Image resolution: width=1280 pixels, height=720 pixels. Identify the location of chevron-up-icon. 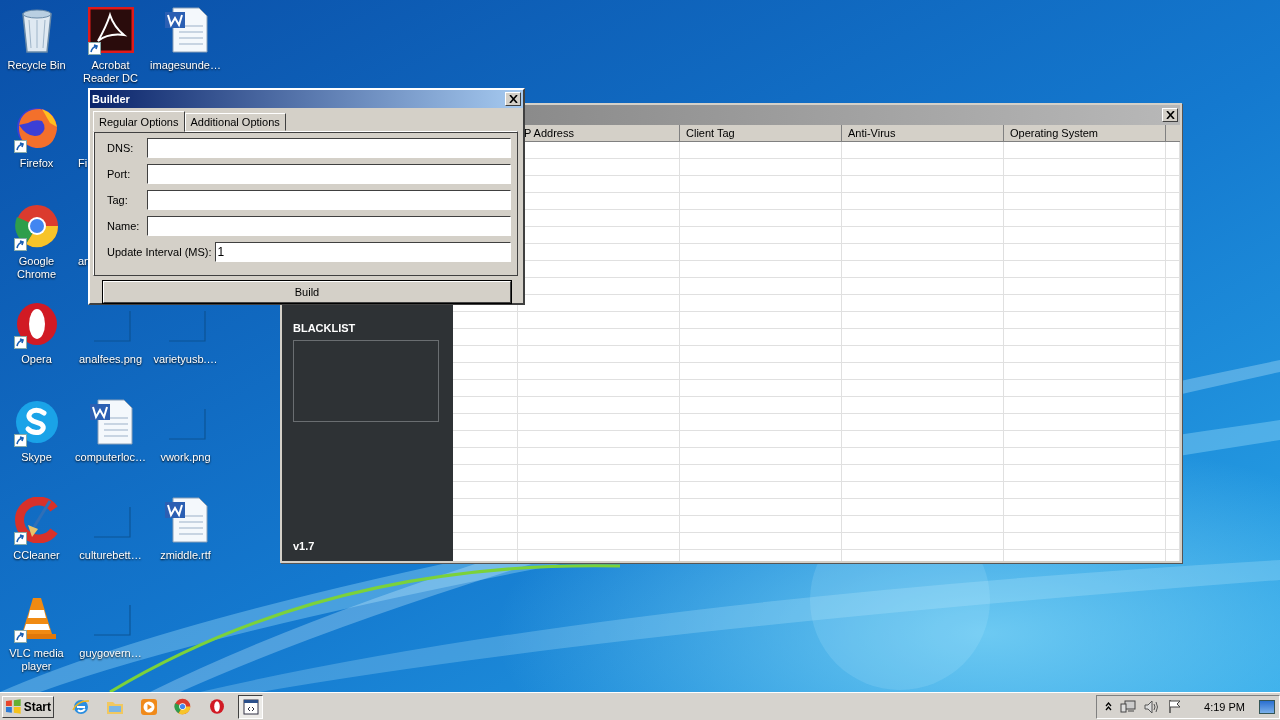
(1109, 706).